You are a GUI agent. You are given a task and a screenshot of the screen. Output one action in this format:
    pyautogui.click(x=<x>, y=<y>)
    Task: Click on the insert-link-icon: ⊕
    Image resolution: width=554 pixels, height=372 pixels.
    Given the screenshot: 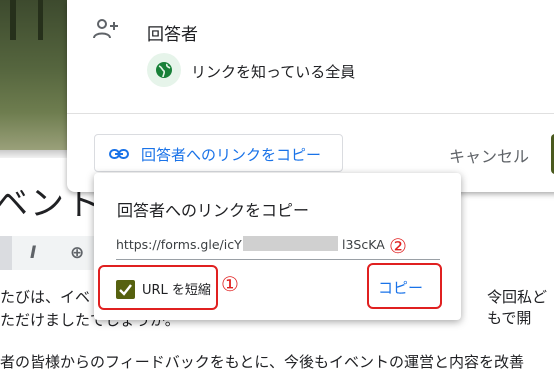 What is the action you would take?
    pyautogui.click(x=77, y=253)
    